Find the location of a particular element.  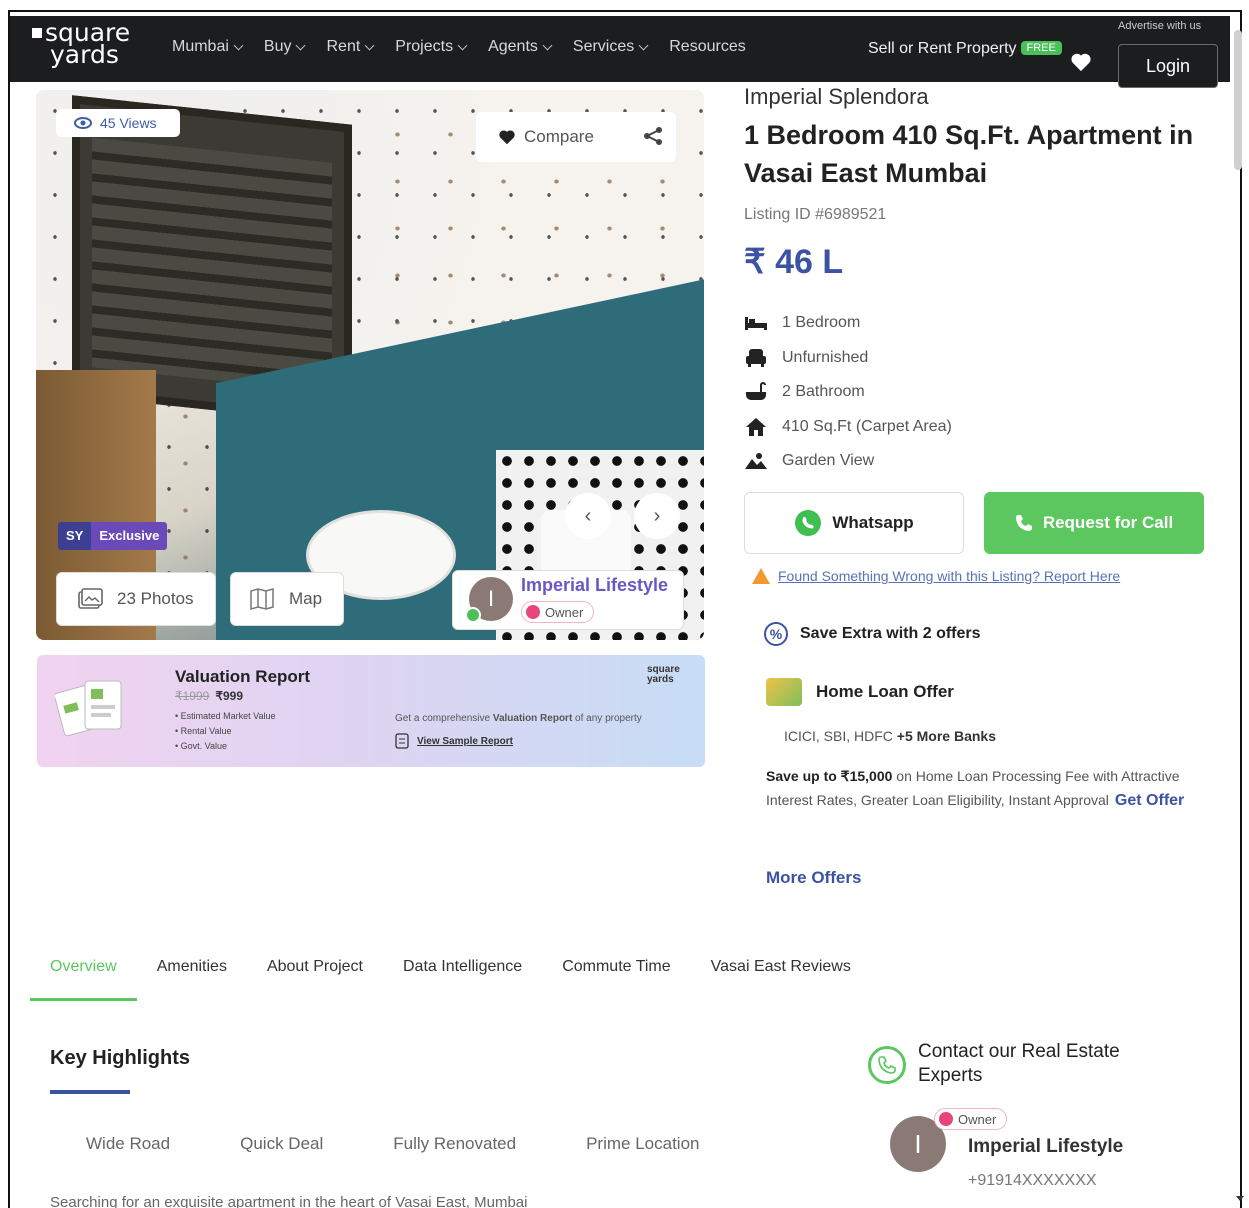

key-highlights-underline is located at coordinates (90, 1092).